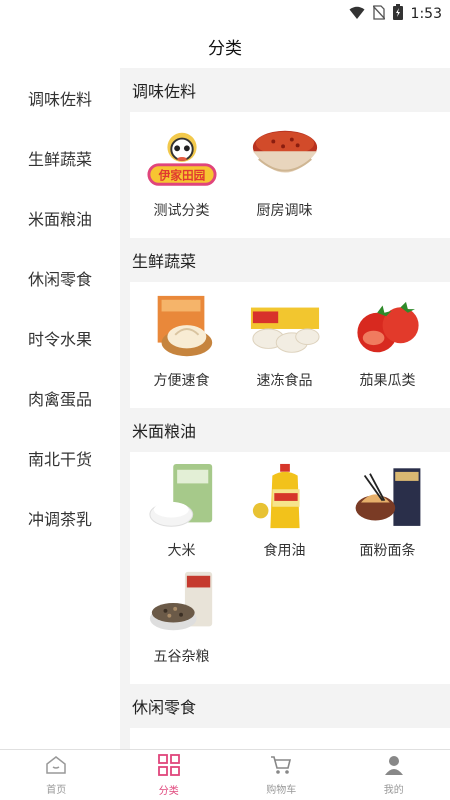  What do you see at coordinates (284, 381) in the screenshot?
I see `category-item-label: 速冻食品` at bounding box center [284, 381].